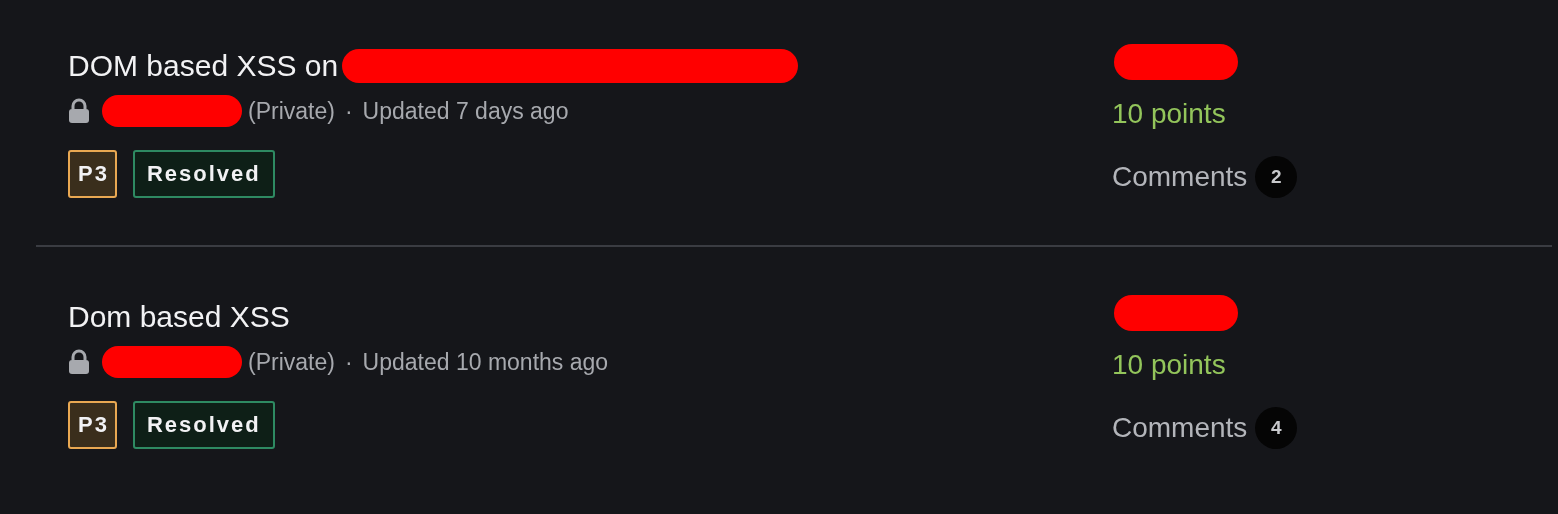 The height and width of the screenshot is (514, 1558). Describe the element at coordinates (485, 362) in the screenshot. I see `updated-time: Updated 10 months ago` at that location.